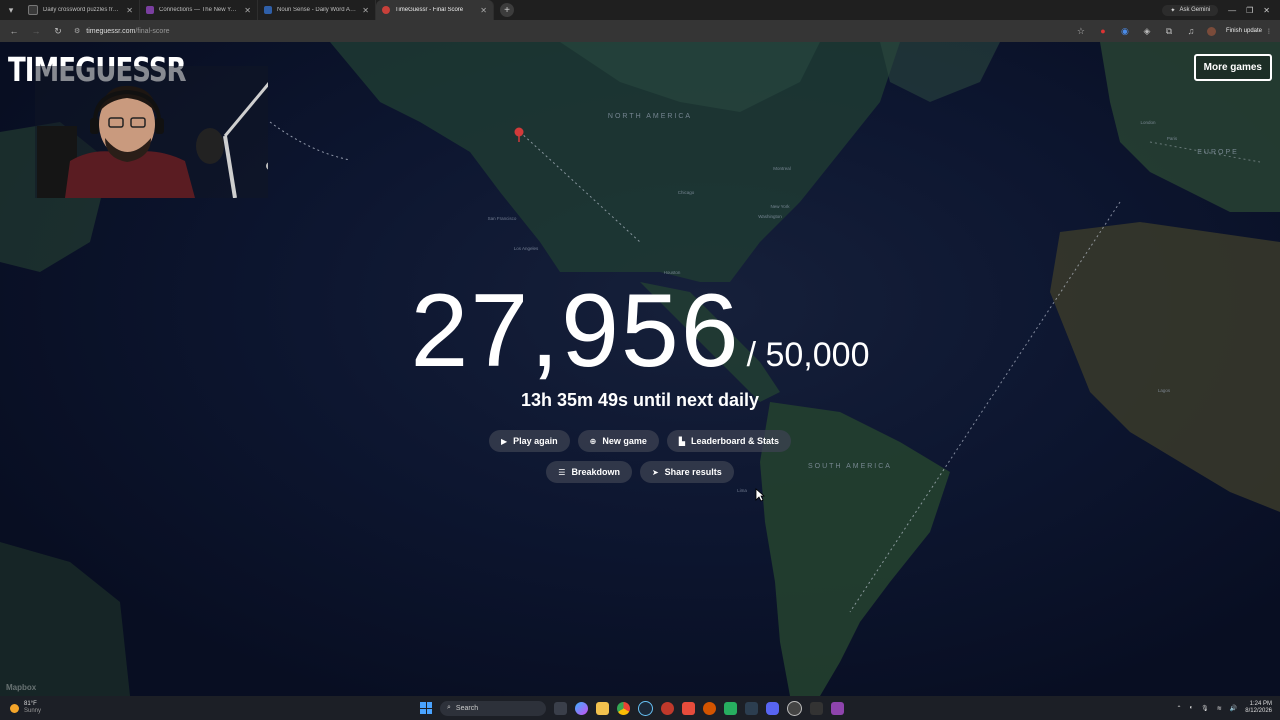 This screenshot has height=720, width=1280. I want to click on minimize-icon: —, so click(1232, 10).